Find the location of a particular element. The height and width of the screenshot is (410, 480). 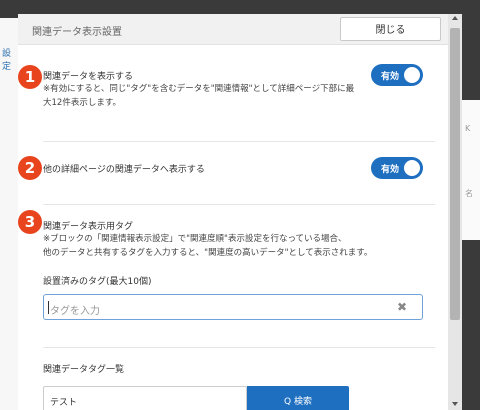

show-on-other-pages-toggle: 有効 is located at coordinates (397, 168).